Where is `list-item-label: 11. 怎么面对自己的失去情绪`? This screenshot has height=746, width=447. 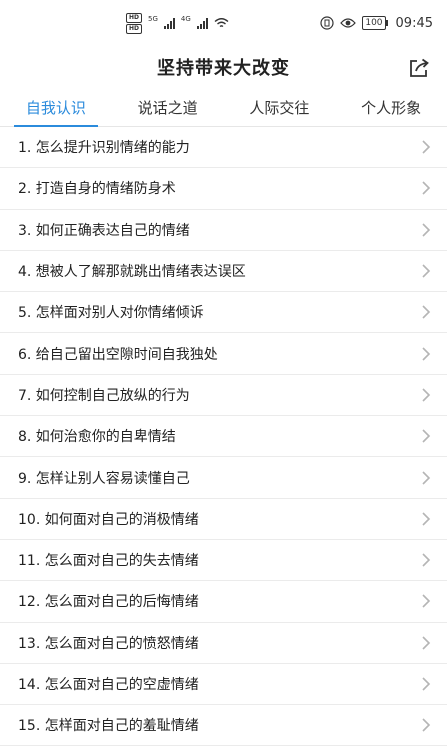
list-item-label: 11. 怎么面对自己的失去情绪 is located at coordinates (108, 561).